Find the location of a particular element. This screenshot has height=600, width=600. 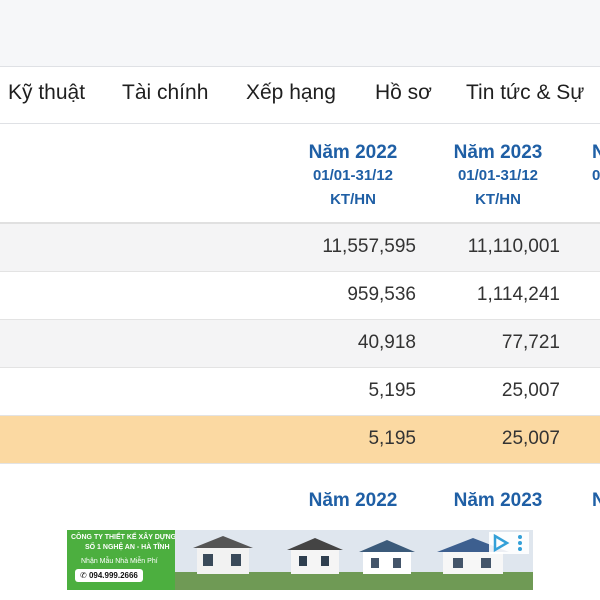

cell-2023: 1,114,241 is located at coordinates (518, 294).